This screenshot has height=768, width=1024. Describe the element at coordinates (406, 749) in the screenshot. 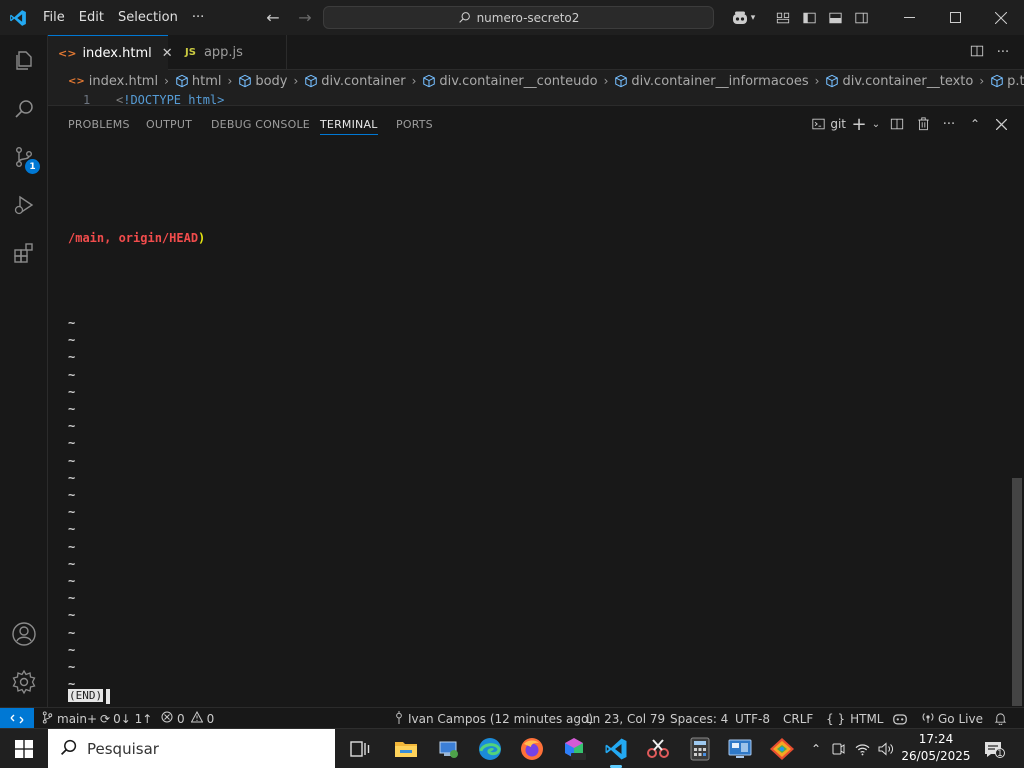

I see `file-explorer-icon` at that location.